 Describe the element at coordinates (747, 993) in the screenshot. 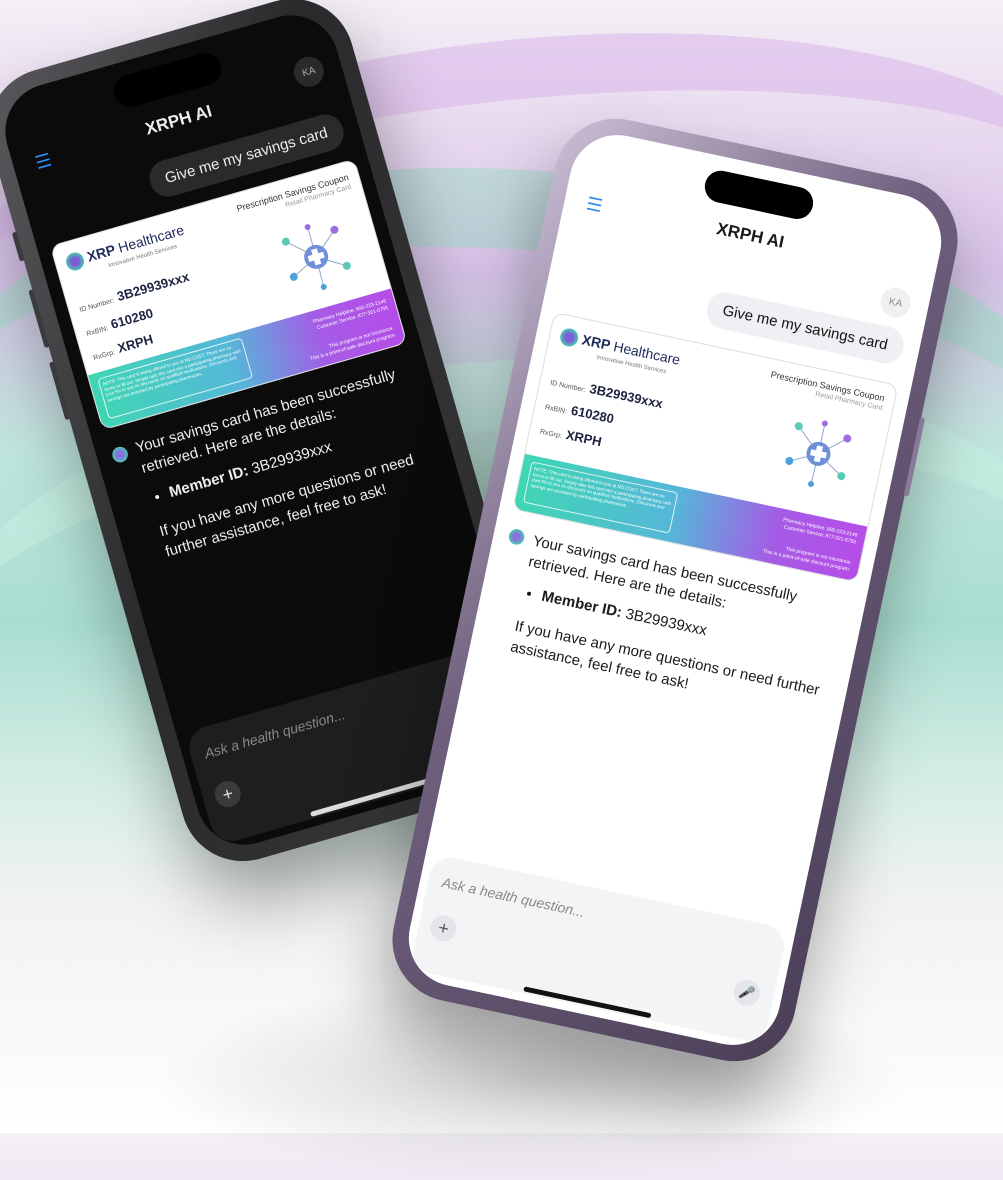

I see `microphone-icon: 🎤` at that location.